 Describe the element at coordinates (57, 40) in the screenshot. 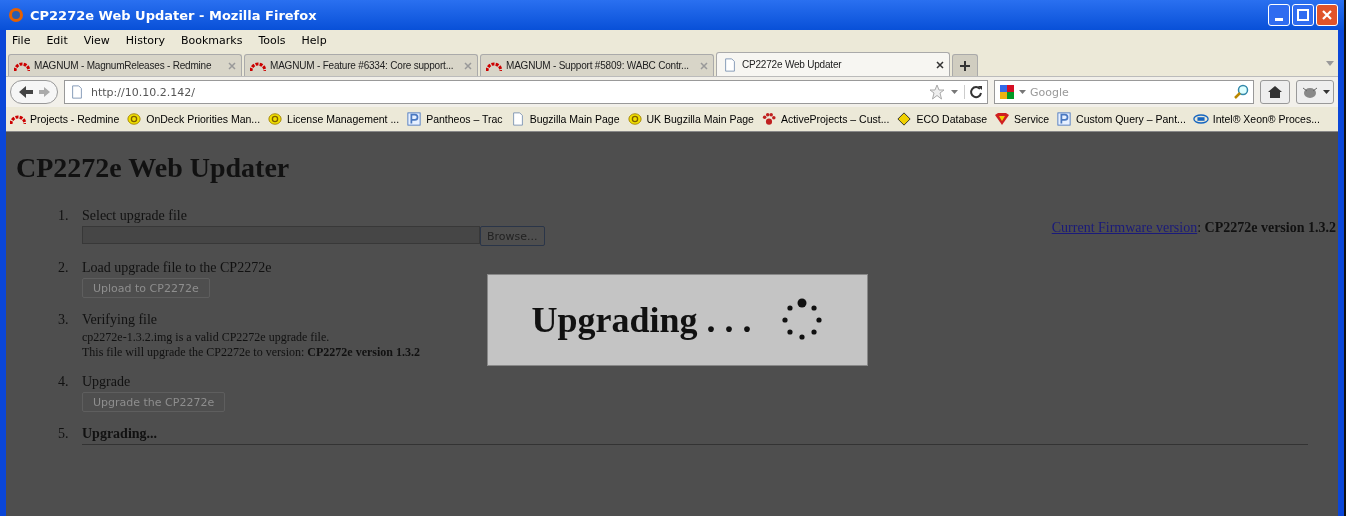

I see `menu-item: Edit` at that location.